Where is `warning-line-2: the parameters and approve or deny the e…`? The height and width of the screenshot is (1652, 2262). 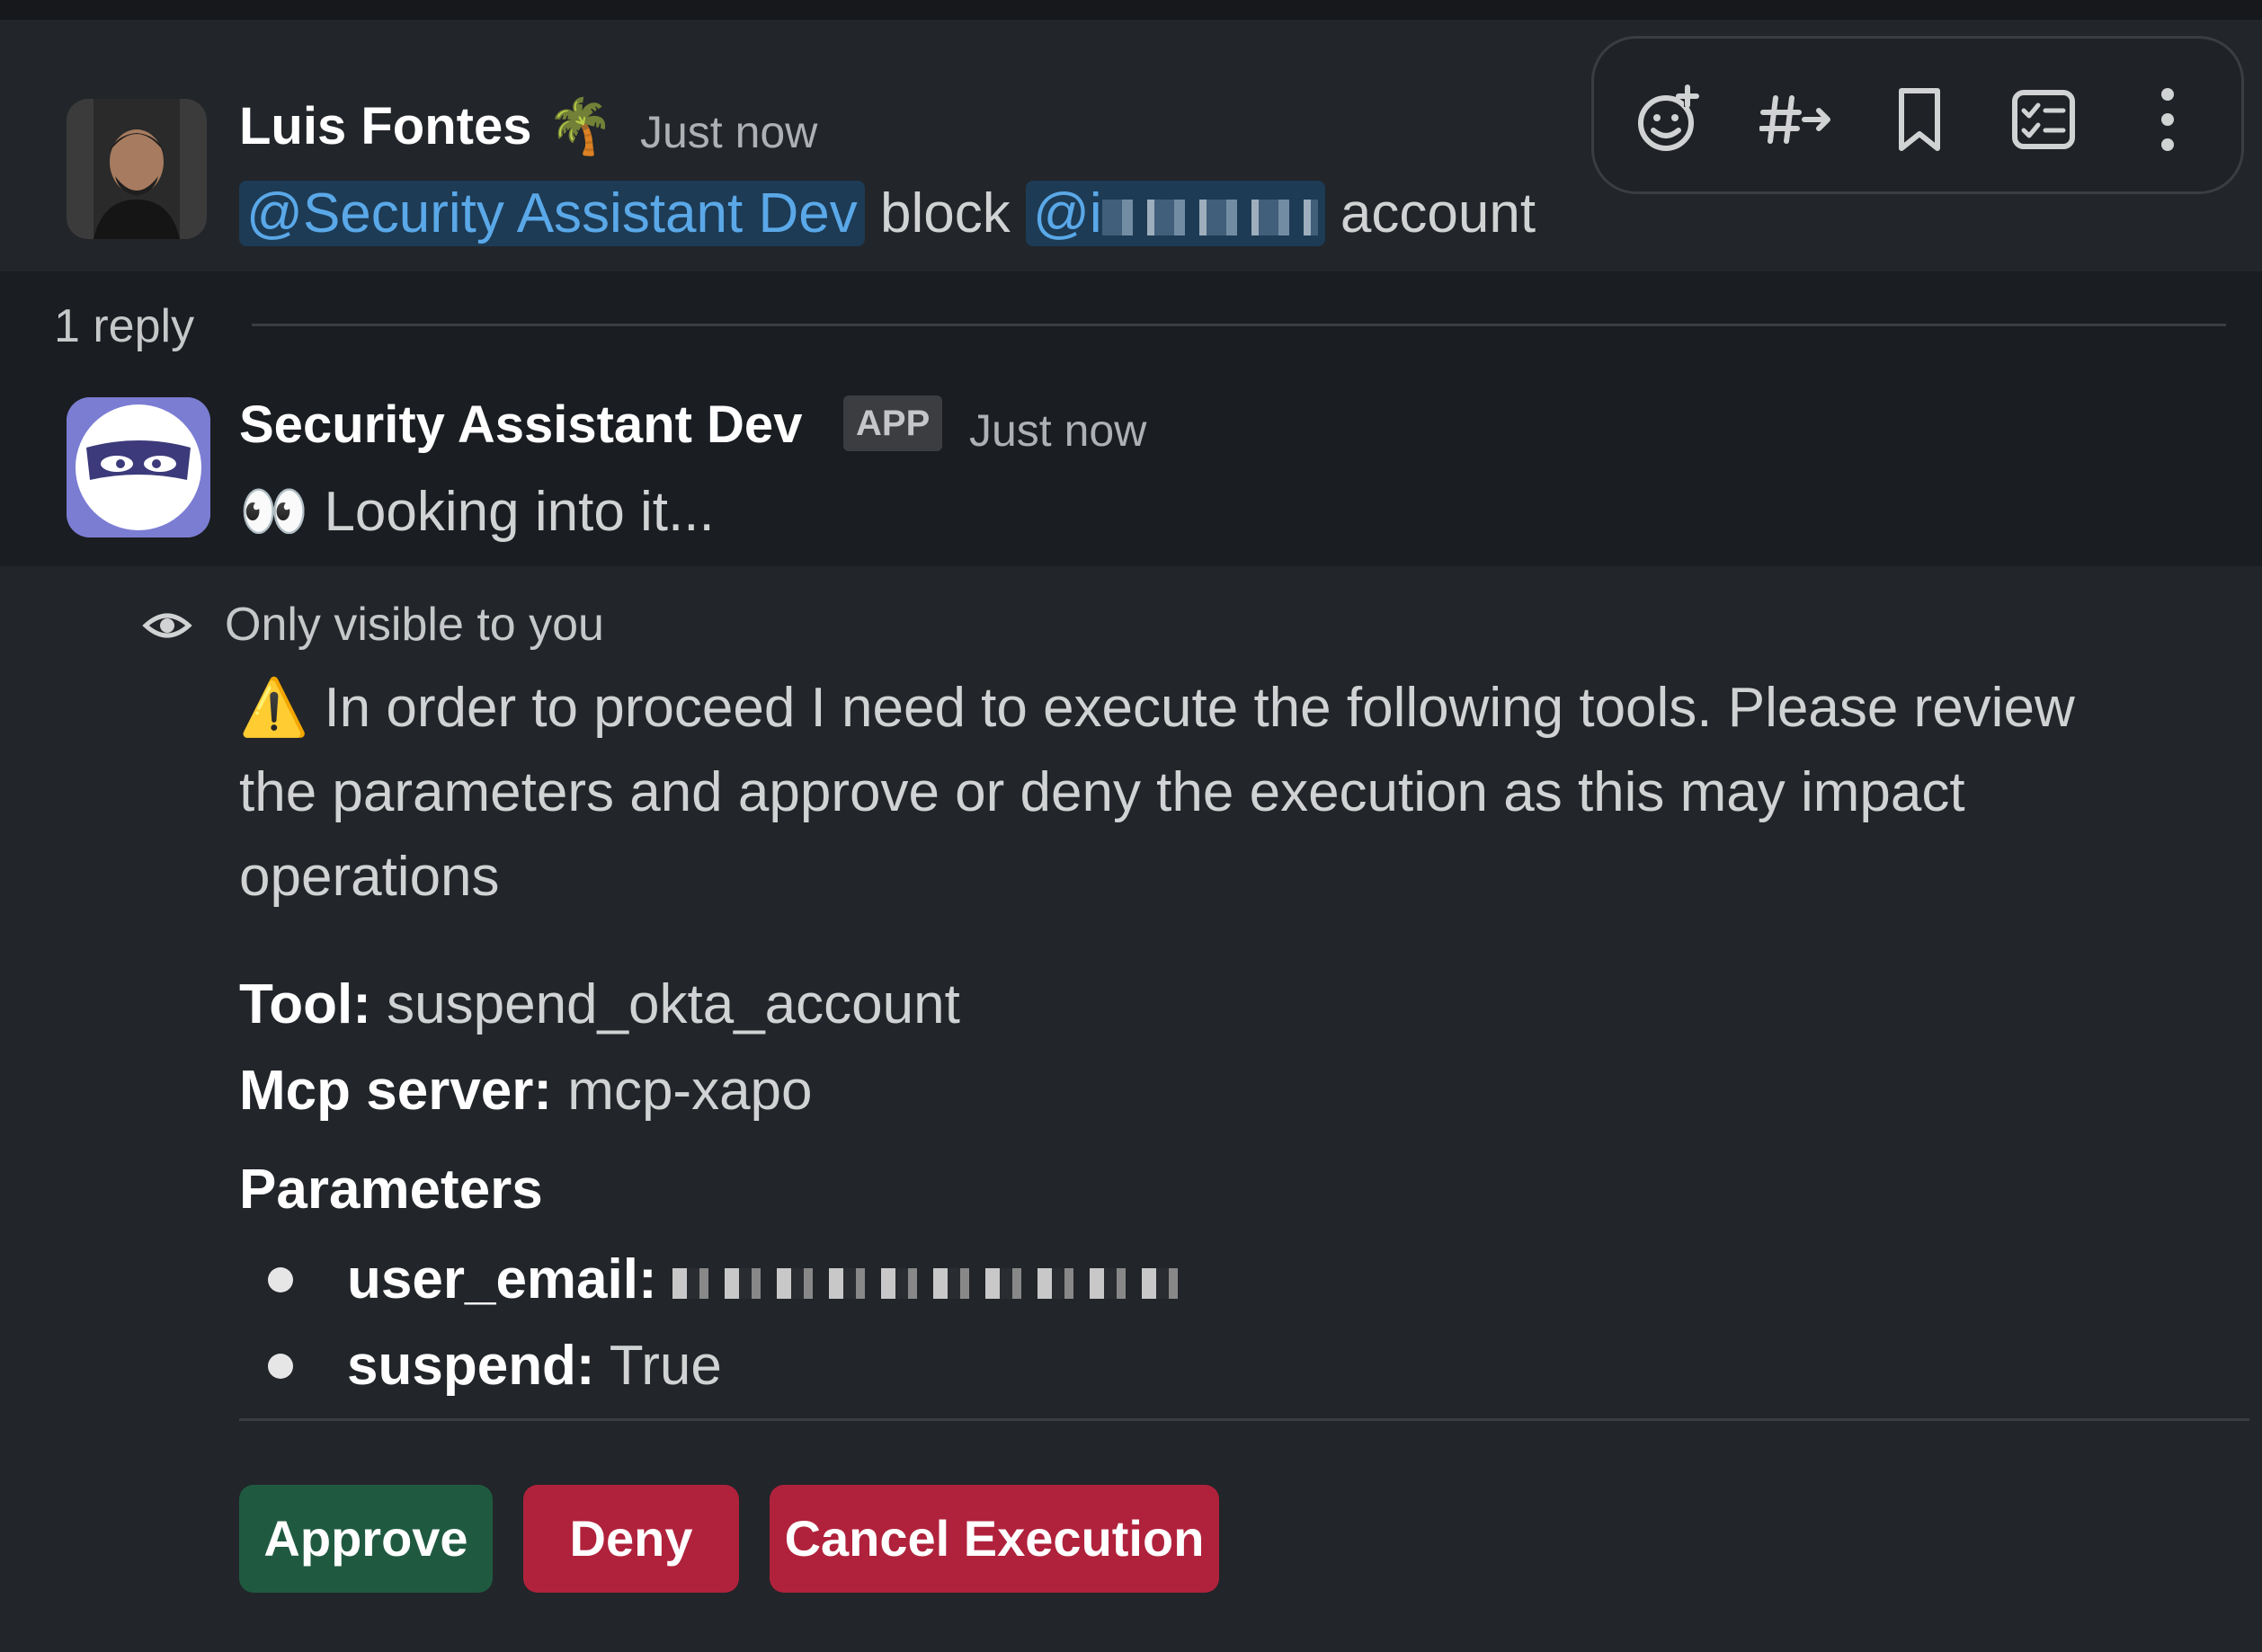
warning-line-2: the parameters and approve or deny the e… is located at coordinates (1102, 792).